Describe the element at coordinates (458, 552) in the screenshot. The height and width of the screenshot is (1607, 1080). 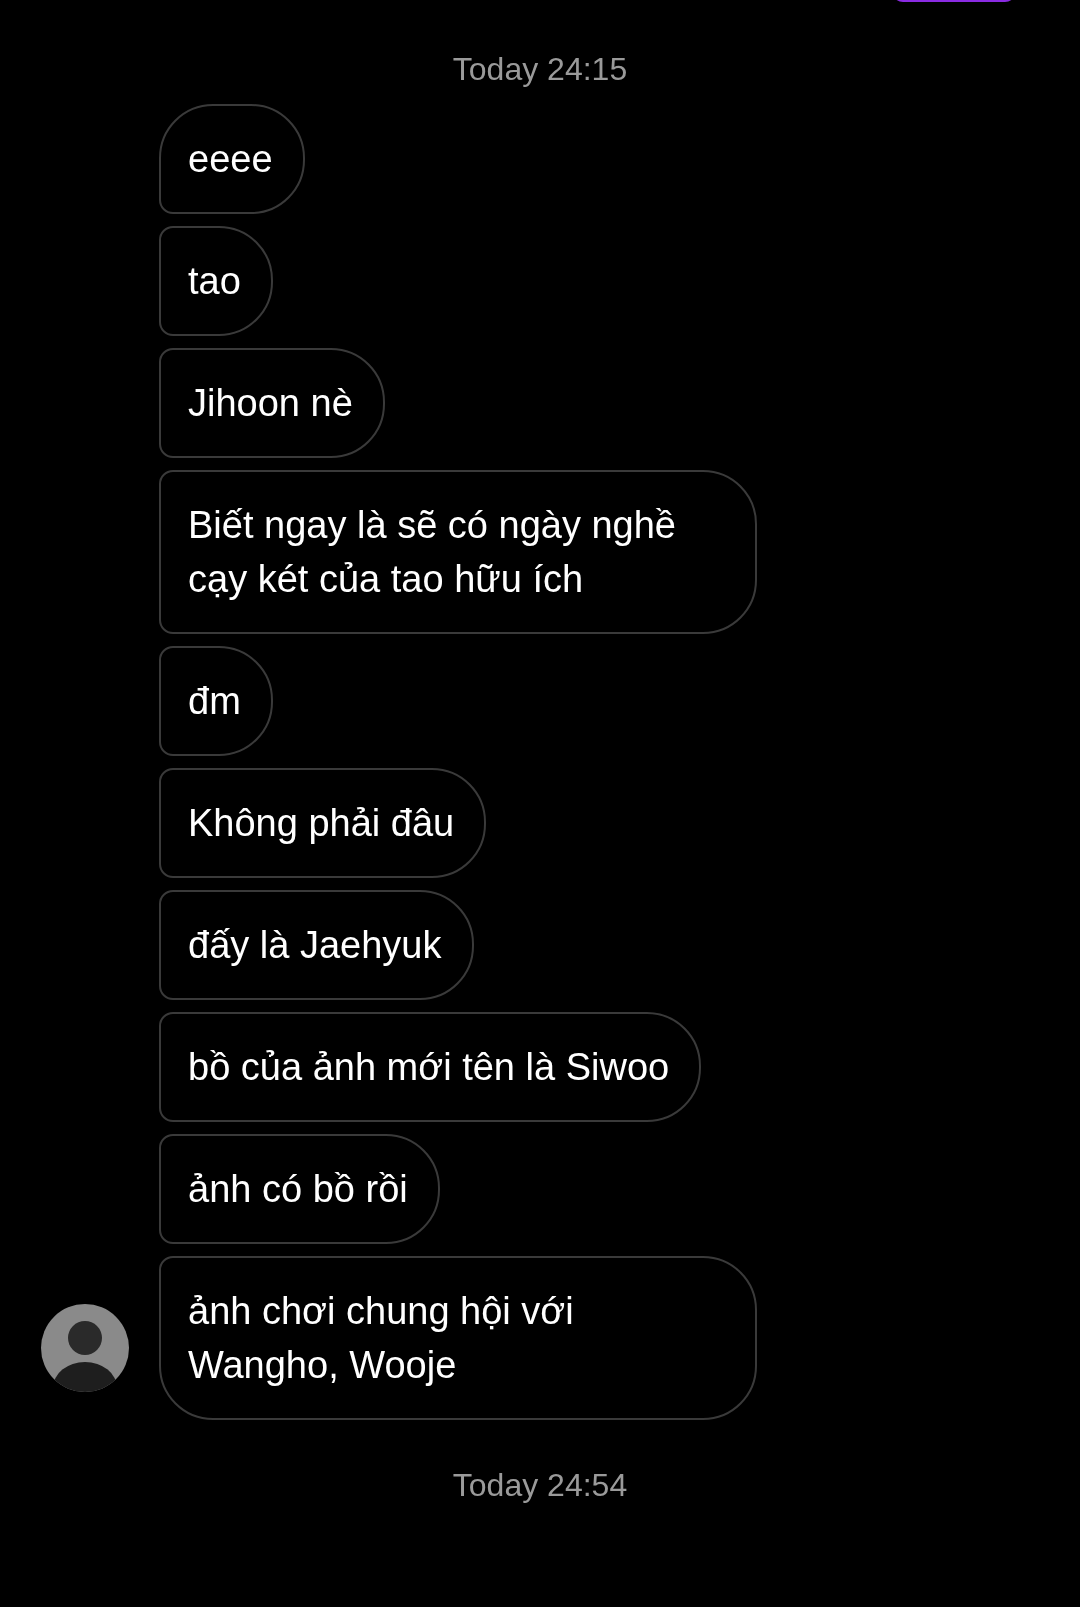
I see `message-bubble: Biết ngay là sẽ có ngày nghề cạy két của tao hữu ích` at that location.